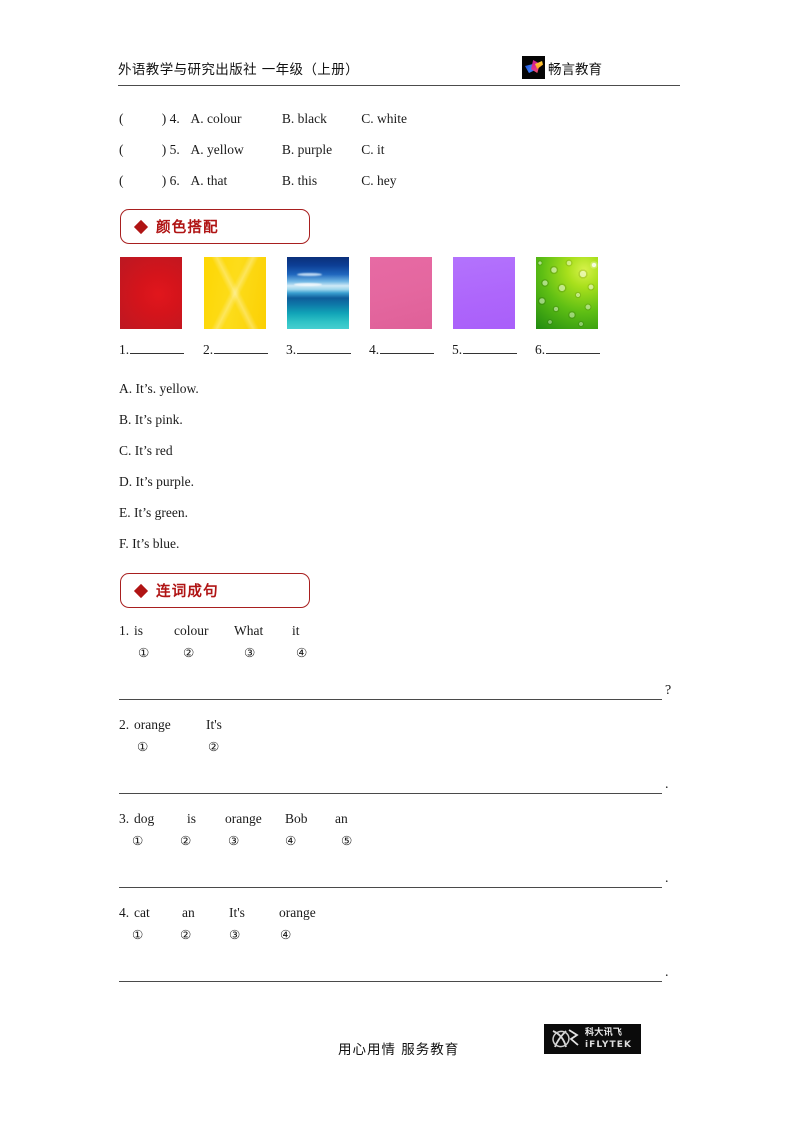 This screenshot has height=1122, width=793. What do you see at coordinates (124, 818) in the screenshot?
I see `word-order-number: 3.` at bounding box center [124, 818].